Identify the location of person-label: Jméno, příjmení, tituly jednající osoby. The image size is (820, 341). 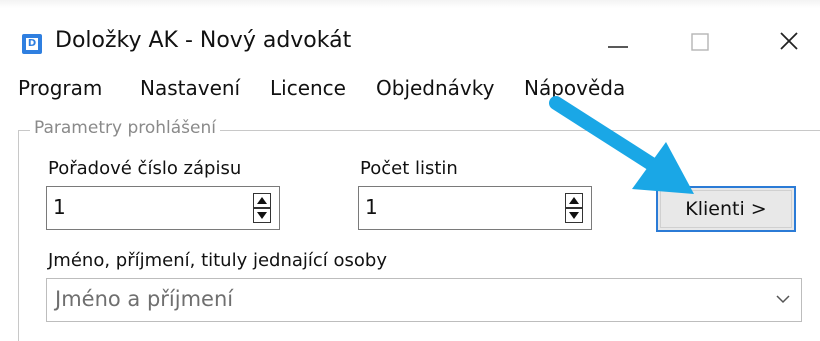
(218, 260).